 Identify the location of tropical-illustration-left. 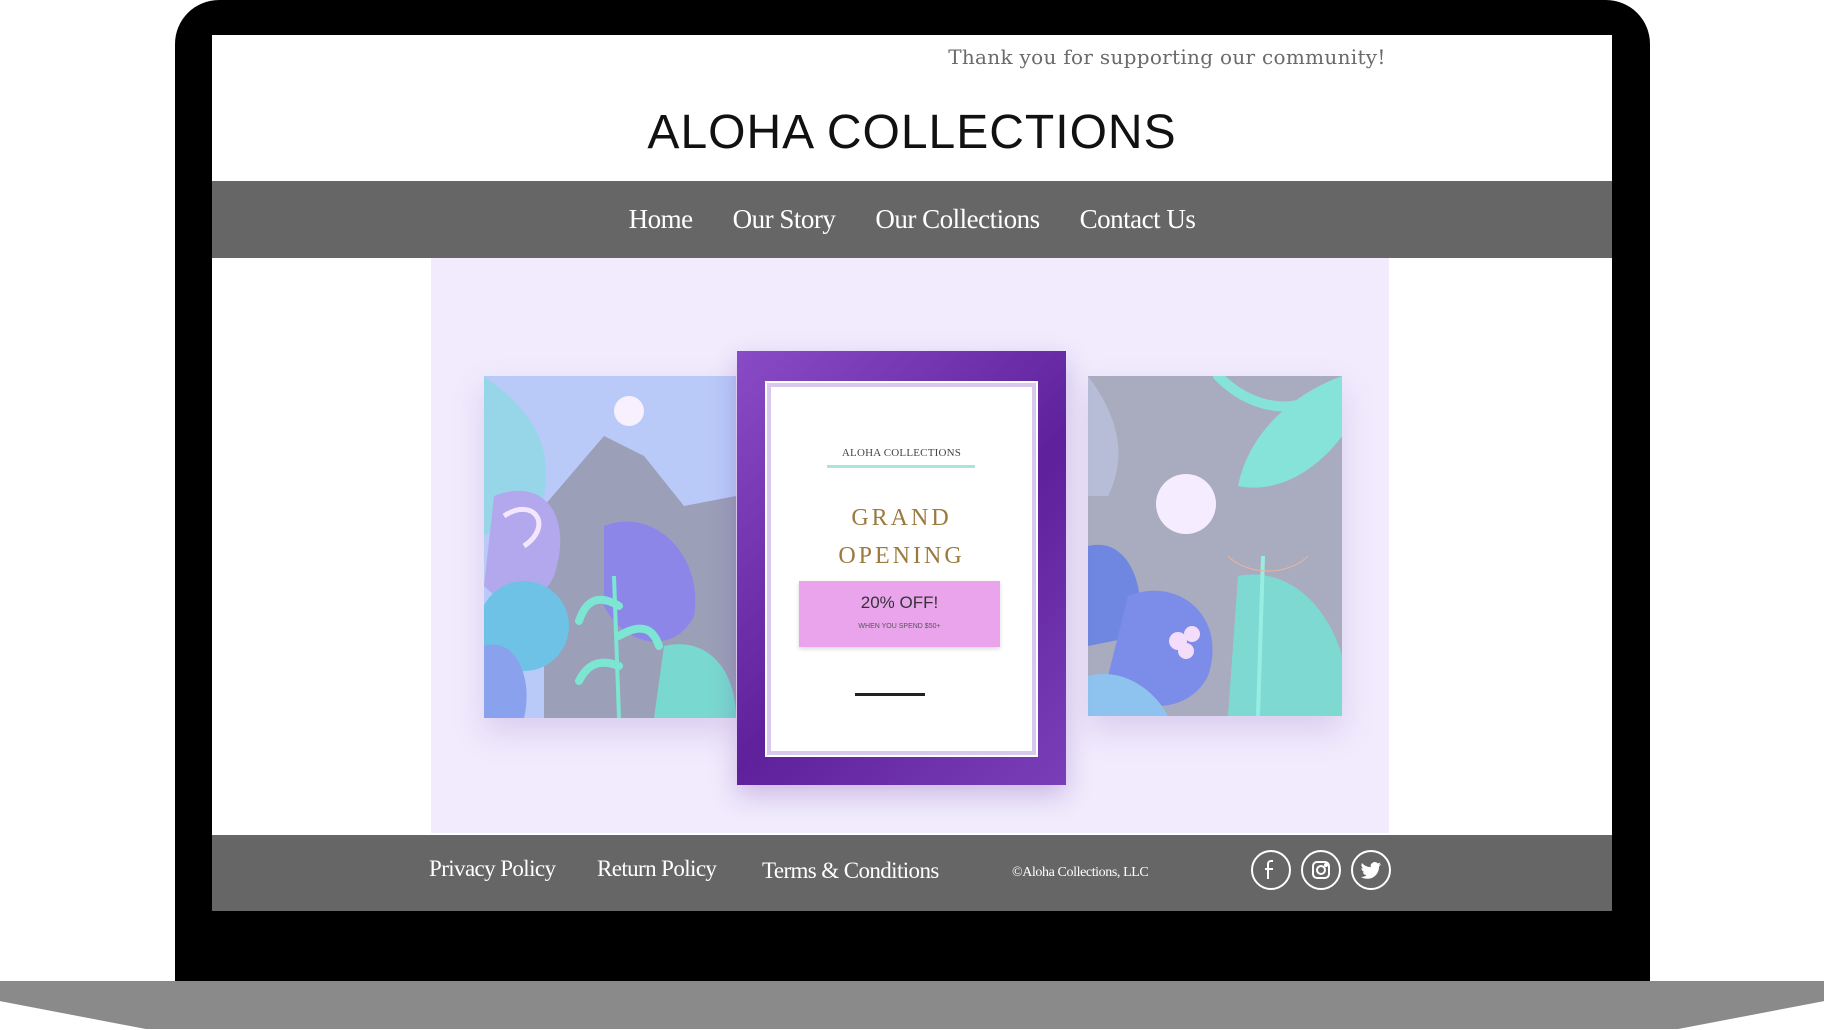
(610, 547).